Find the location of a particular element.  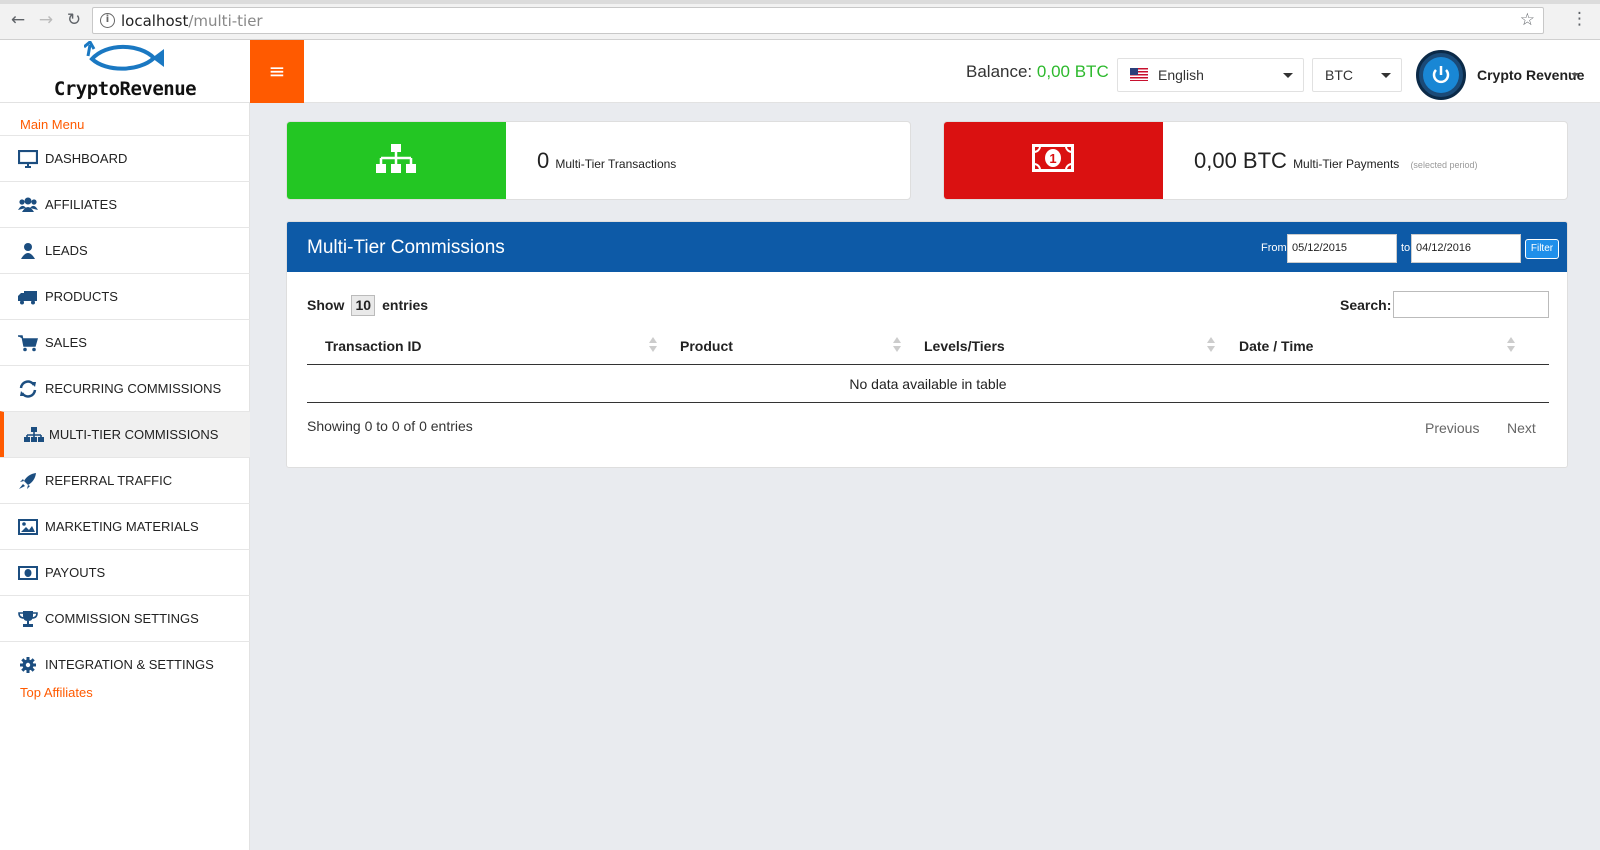

column-levels-tiers: Levels/Tiers is located at coordinates (964, 346).